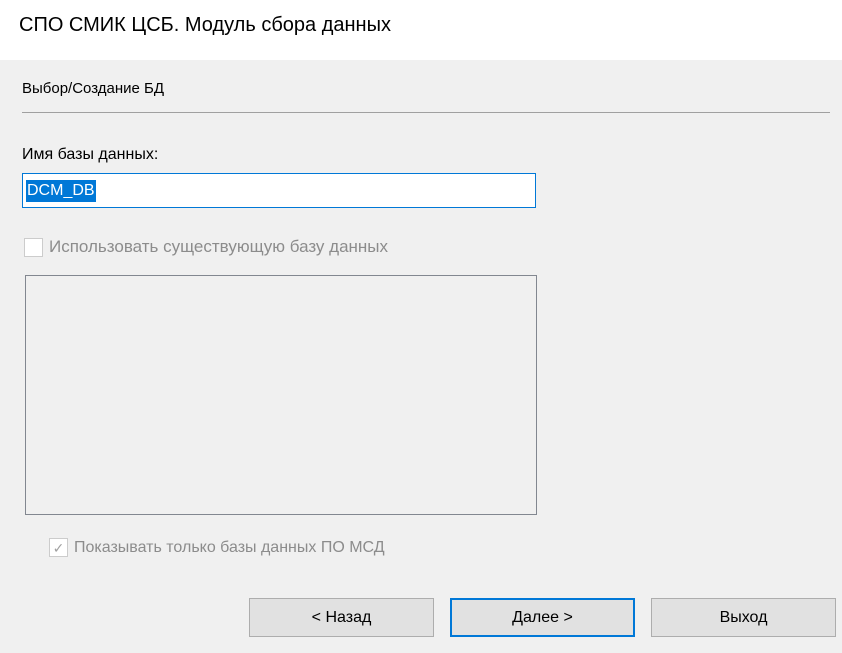 This screenshot has height=653, width=842. I want to click on window-title: СПО СМИК ЦСБ. Модуль сбора данных, so click(205, 25).